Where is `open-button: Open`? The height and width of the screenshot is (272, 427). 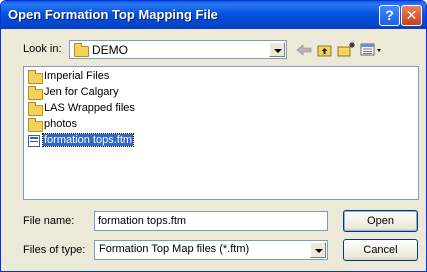 open-button: Open is located at coordinates (380, 221).